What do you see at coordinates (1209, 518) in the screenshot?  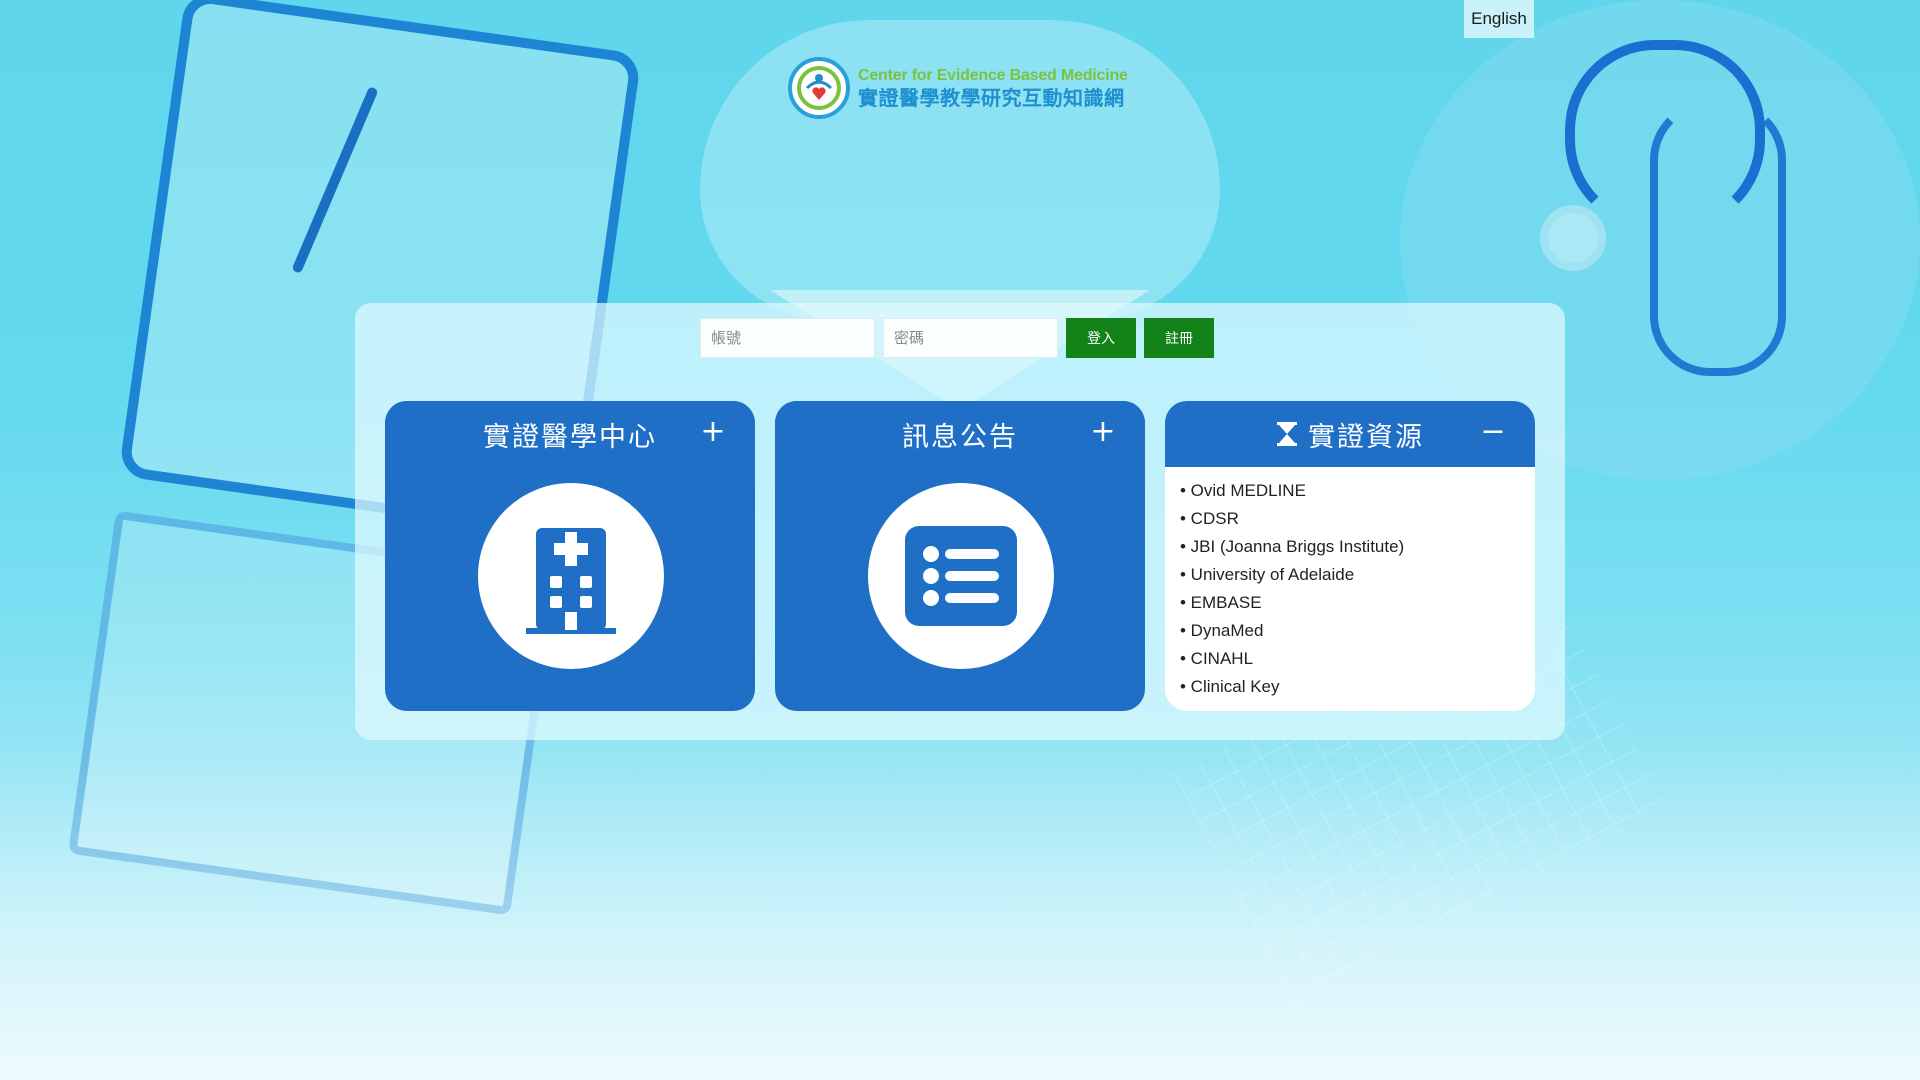 I see `resource-link: • CDSR` at bounding box center [1209, 518].